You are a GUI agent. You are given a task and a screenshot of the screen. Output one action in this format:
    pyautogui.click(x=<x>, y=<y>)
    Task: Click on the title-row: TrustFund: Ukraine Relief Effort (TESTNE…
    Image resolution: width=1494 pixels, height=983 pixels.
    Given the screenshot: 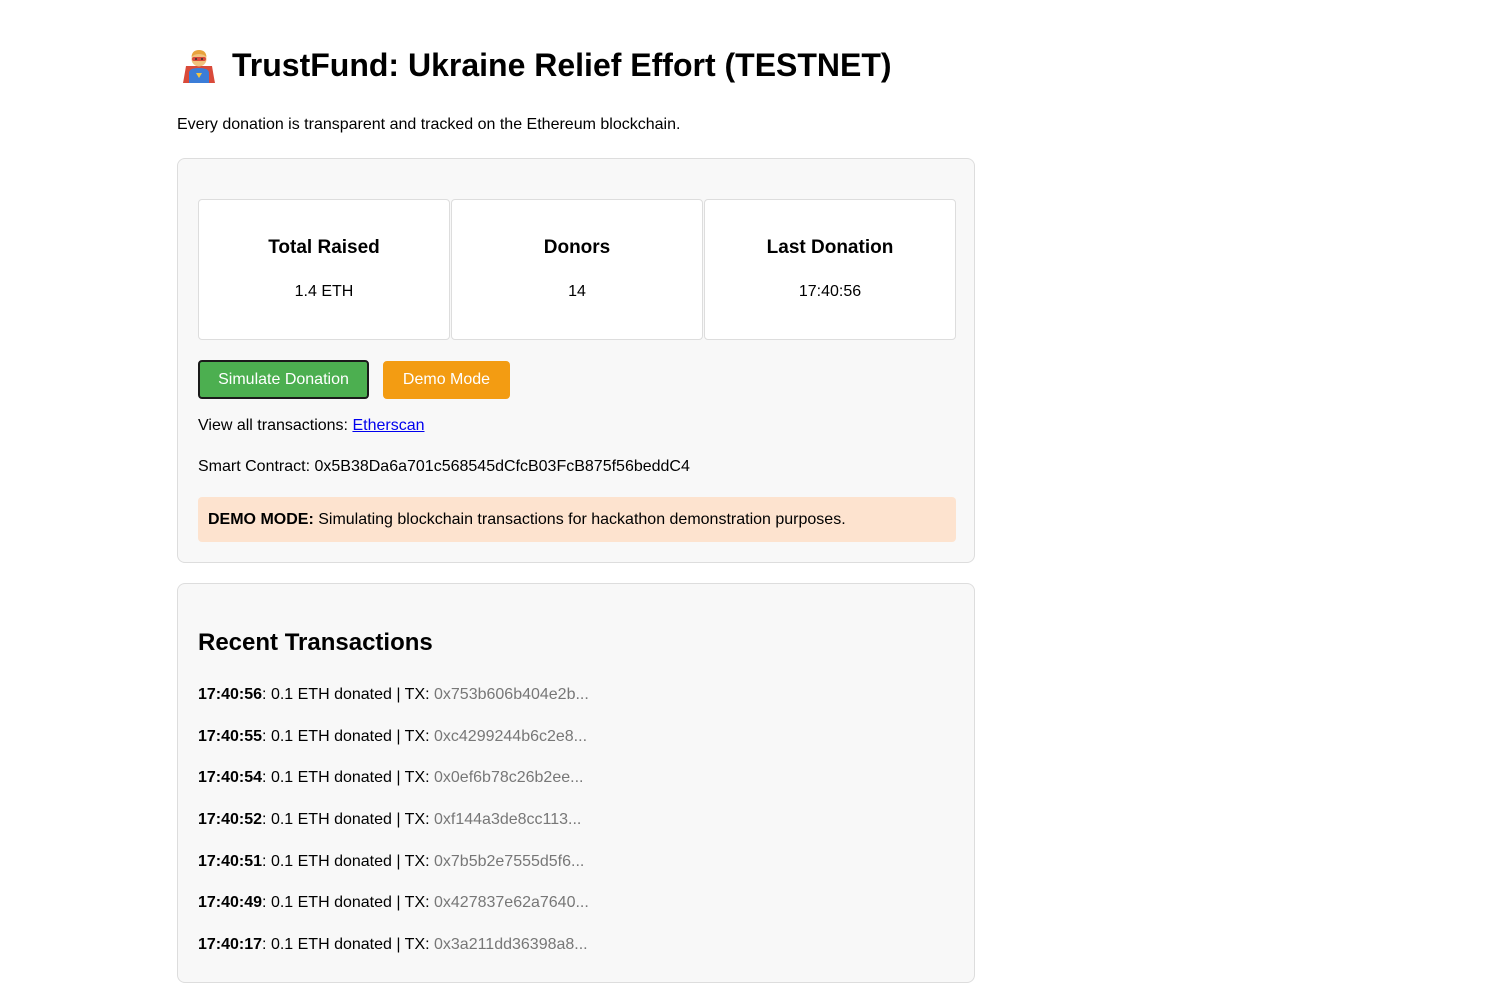 What is the action you would take?
    pyautogui.click(x=534, y=65)
    